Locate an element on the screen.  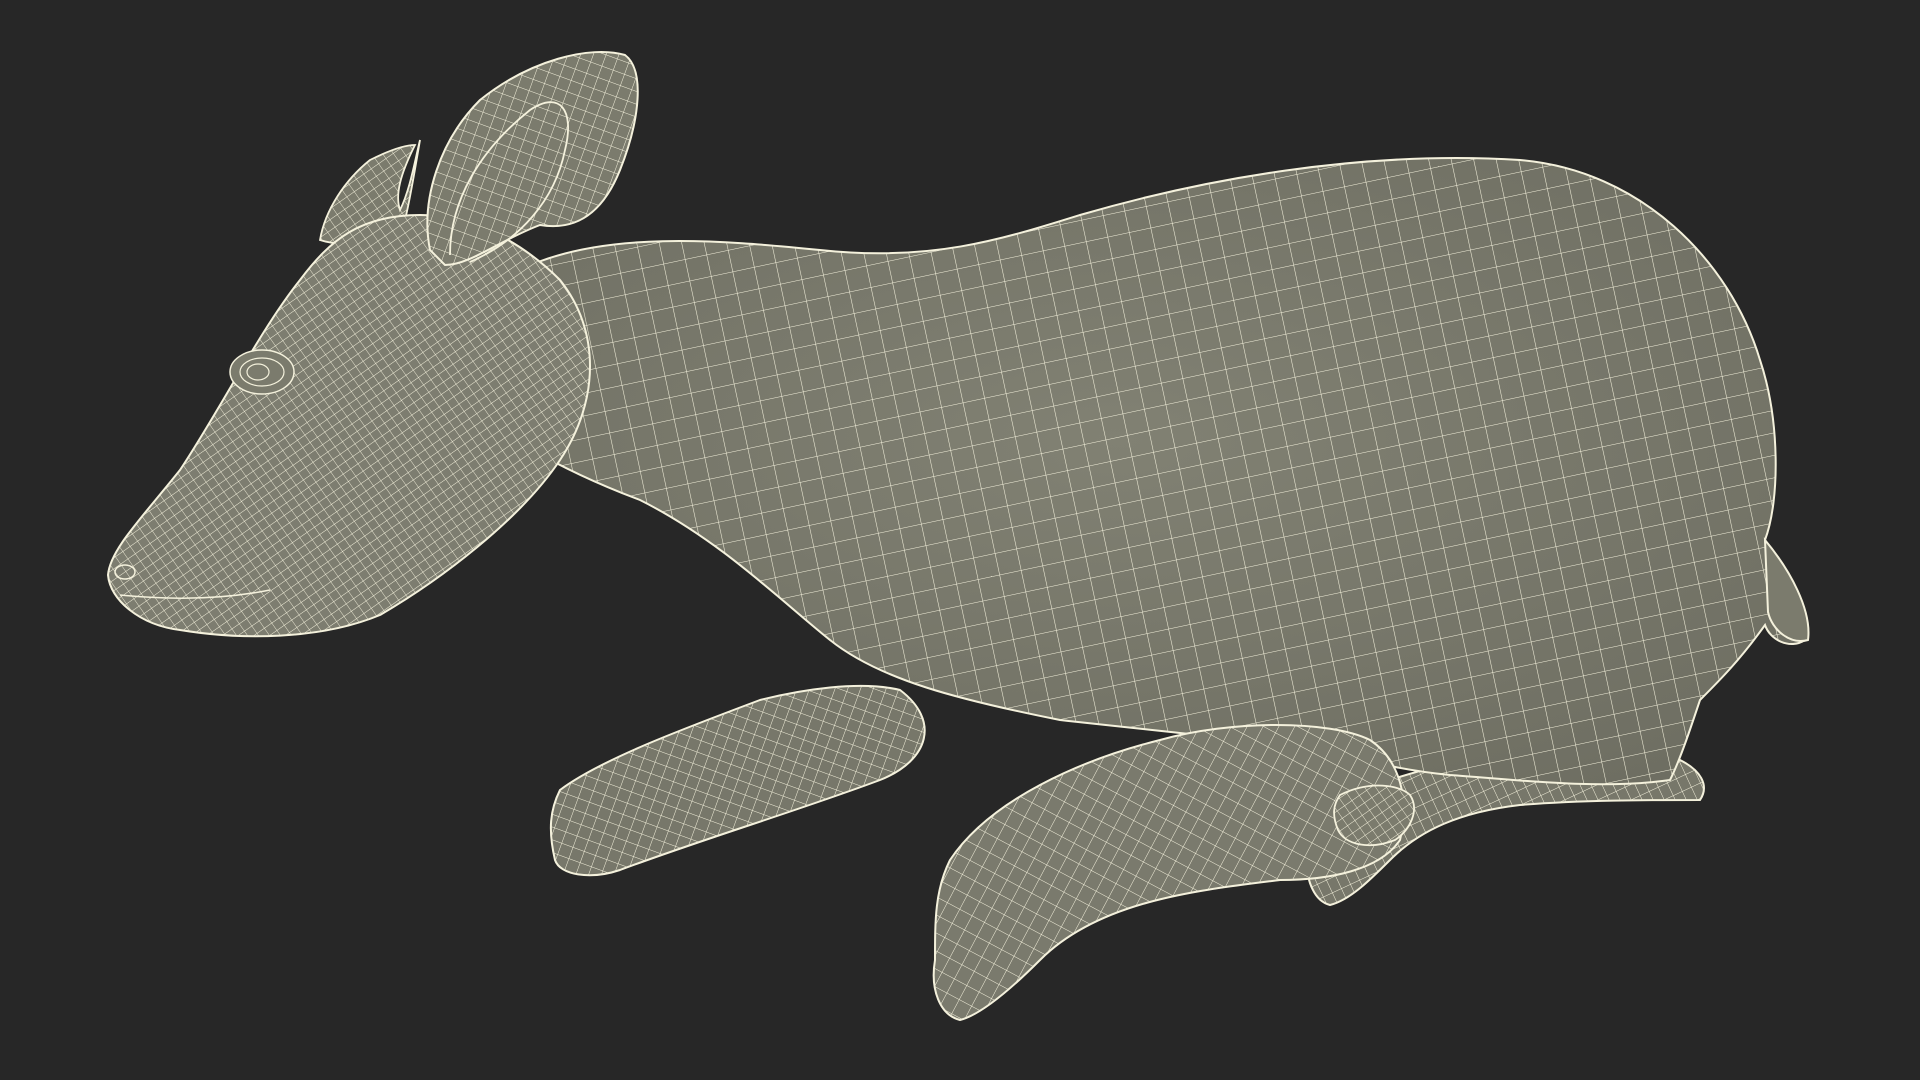
left-foreleg is located at coordinates (737, 780).